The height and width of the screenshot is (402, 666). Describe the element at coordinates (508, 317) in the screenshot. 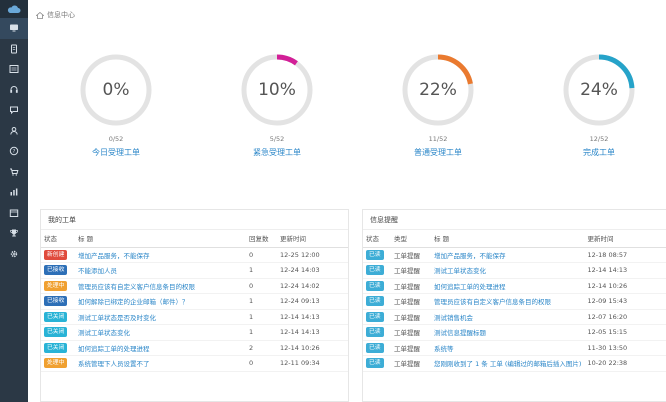

I see `title-cell: 测试销售机会` at that location.